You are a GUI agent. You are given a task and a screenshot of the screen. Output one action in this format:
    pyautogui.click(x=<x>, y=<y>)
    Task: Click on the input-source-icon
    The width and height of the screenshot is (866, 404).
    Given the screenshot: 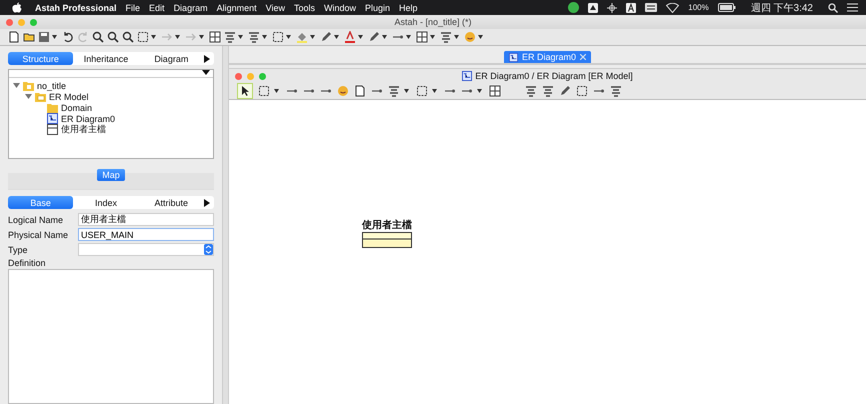 What is the action you would take?
    pyautogui.click(x=631, y=7)
    